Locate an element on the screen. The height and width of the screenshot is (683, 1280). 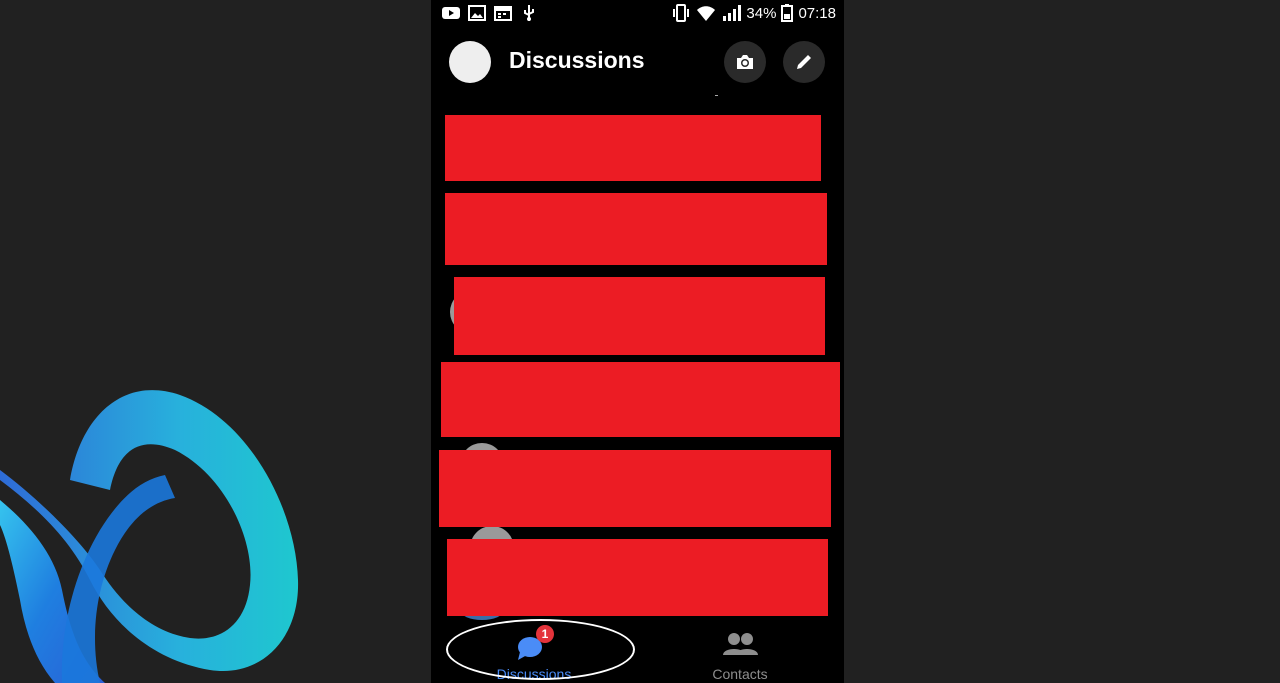
clock: 07:18 is located at coordinates (817, 13).